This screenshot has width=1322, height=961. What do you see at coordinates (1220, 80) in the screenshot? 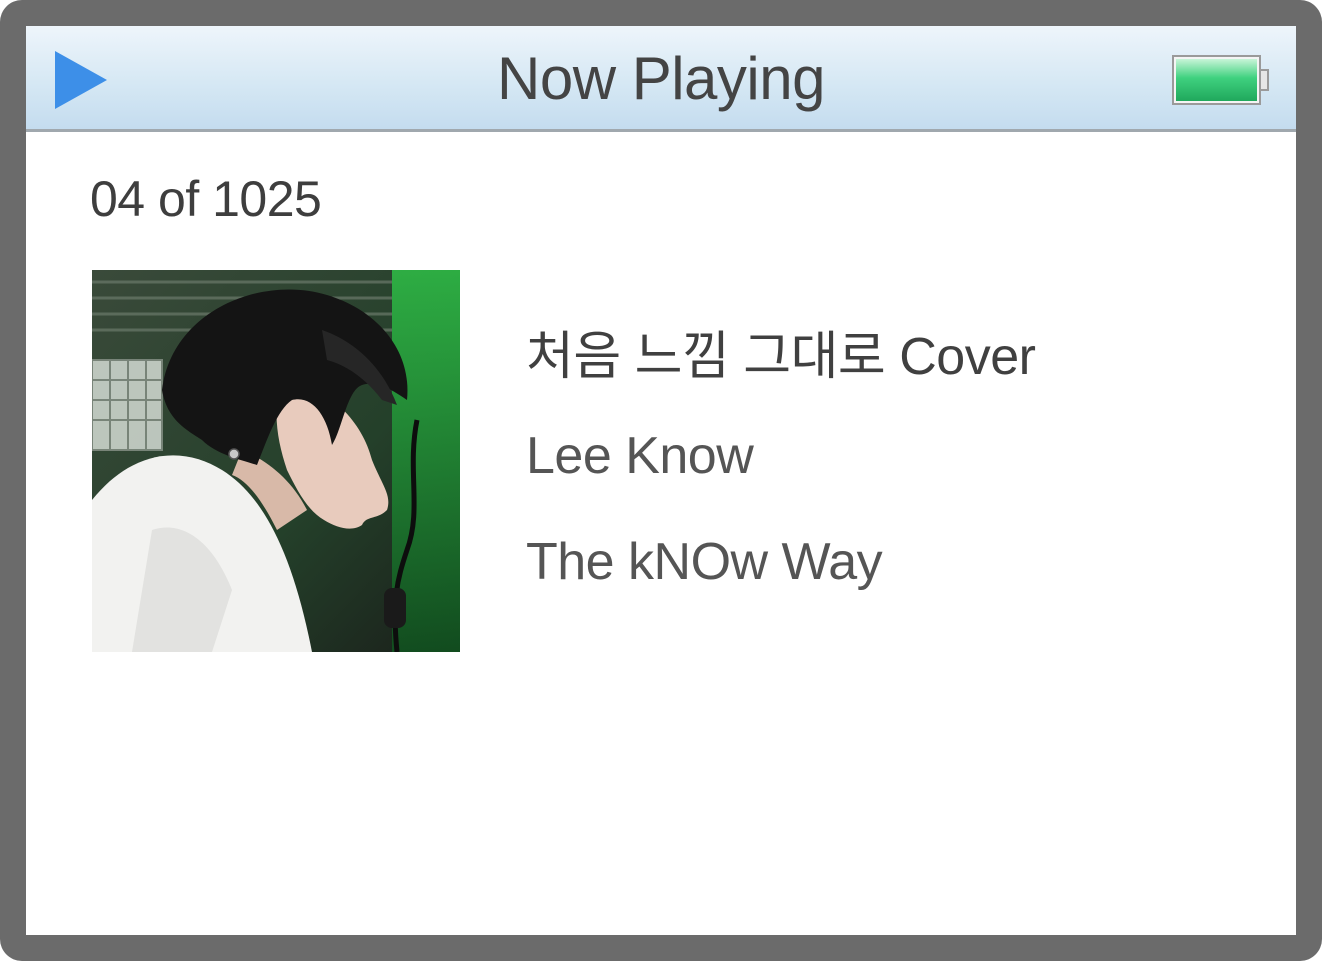
I see `battery-full-icon` at bounding box center [1220, 80].